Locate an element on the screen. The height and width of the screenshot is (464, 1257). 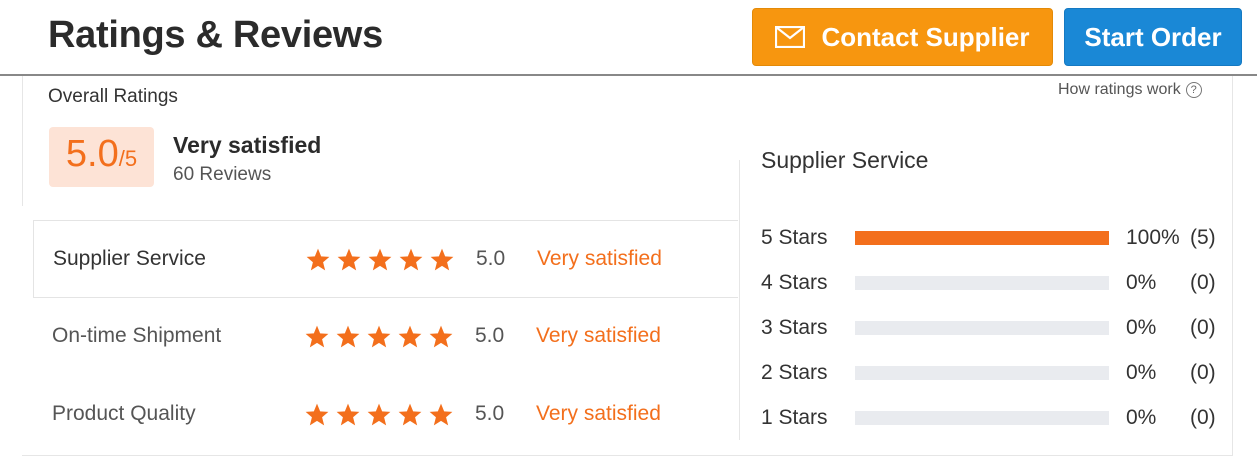
star-breakdown-row: 5 Stars 100% (5) is located at coordinates (996, 238).